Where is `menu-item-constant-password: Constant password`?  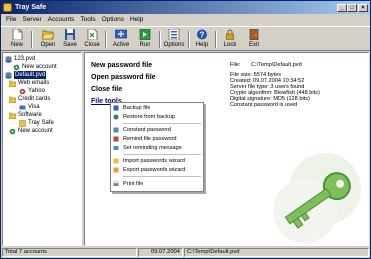
menu-item-constant-password: Constant password is located at coordinates (157, 130).